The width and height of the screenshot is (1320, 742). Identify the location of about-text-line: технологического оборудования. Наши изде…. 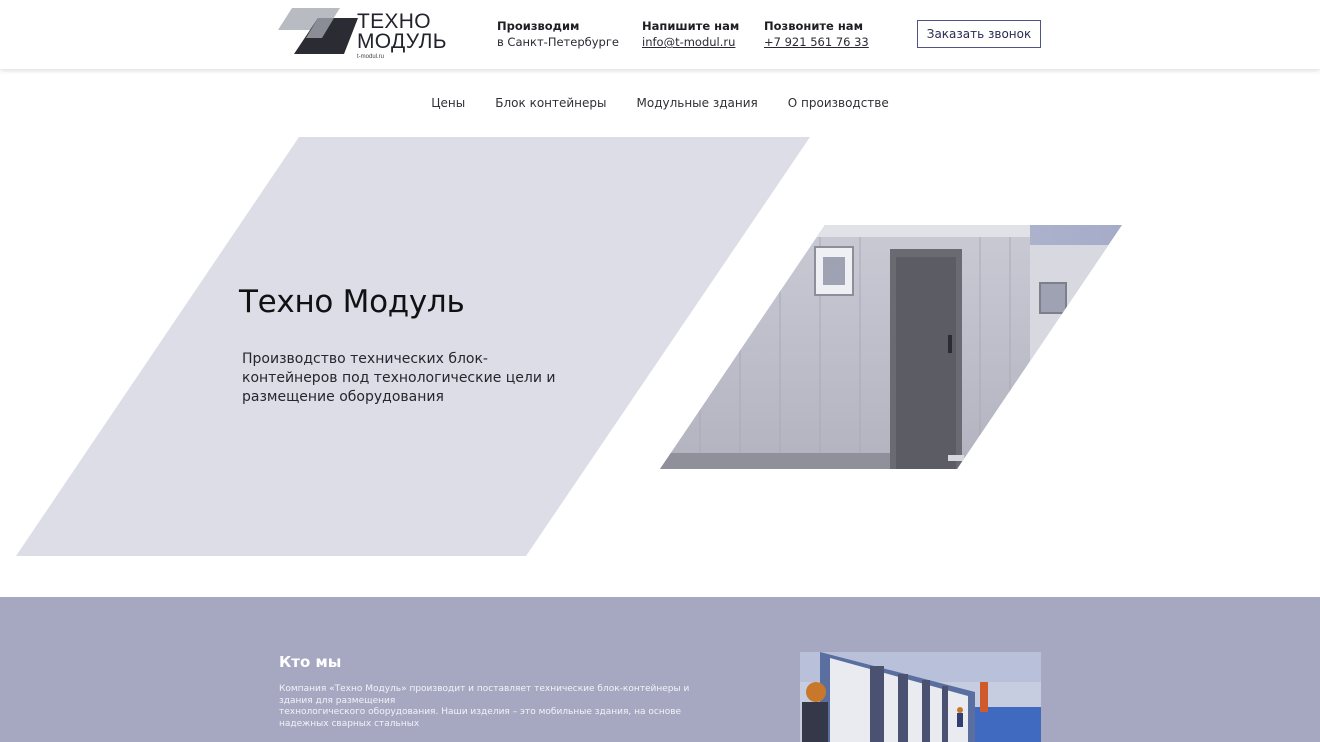
(480, 712).